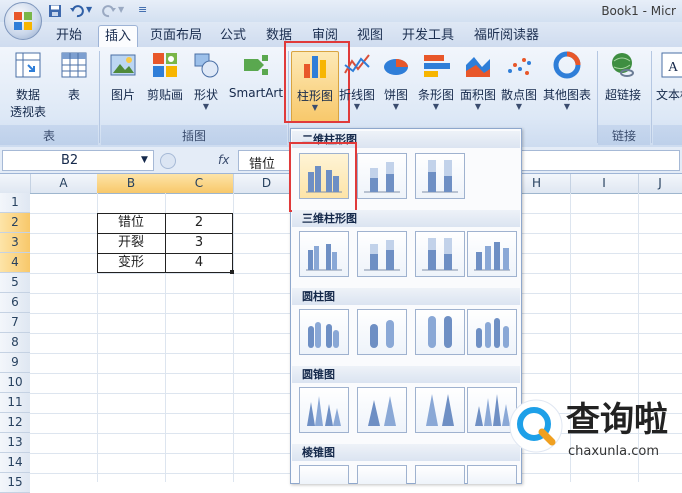  I want to click on office-logo-icon, so click(23, 21).